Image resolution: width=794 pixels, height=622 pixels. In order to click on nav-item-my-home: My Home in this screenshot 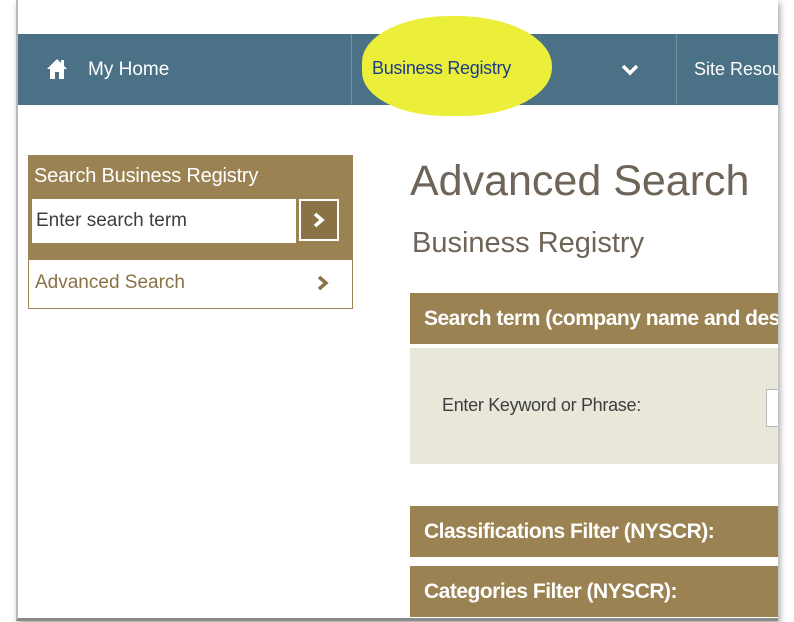, I will do `click(185, 69)`.